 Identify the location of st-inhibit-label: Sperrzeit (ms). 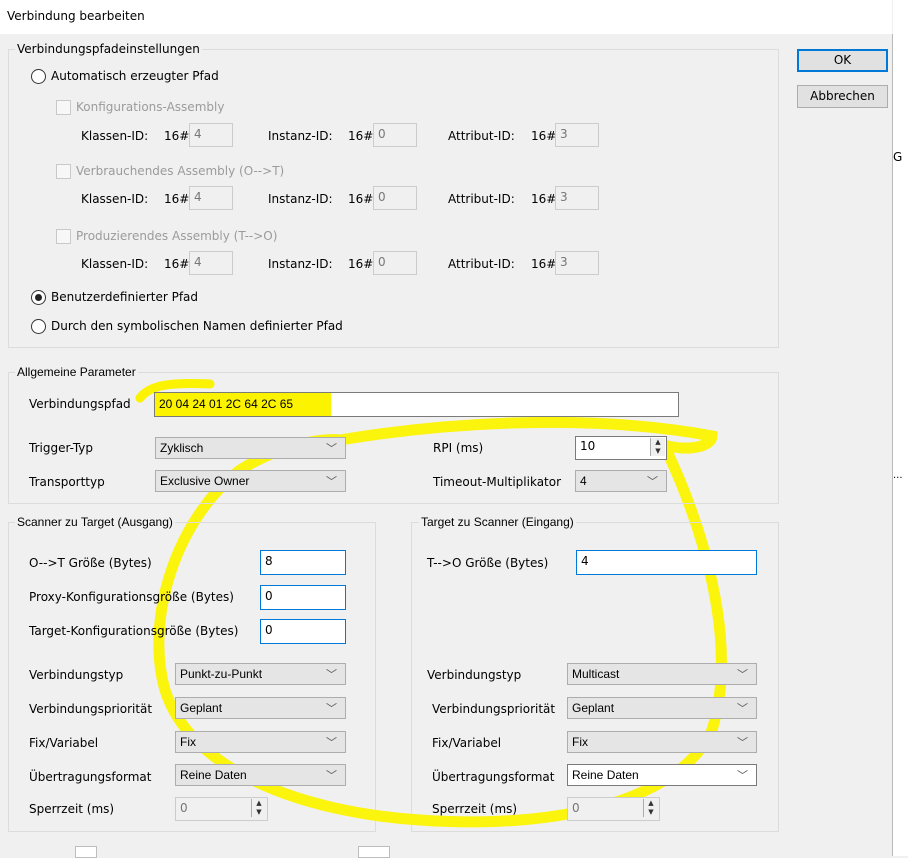
(72, 809).